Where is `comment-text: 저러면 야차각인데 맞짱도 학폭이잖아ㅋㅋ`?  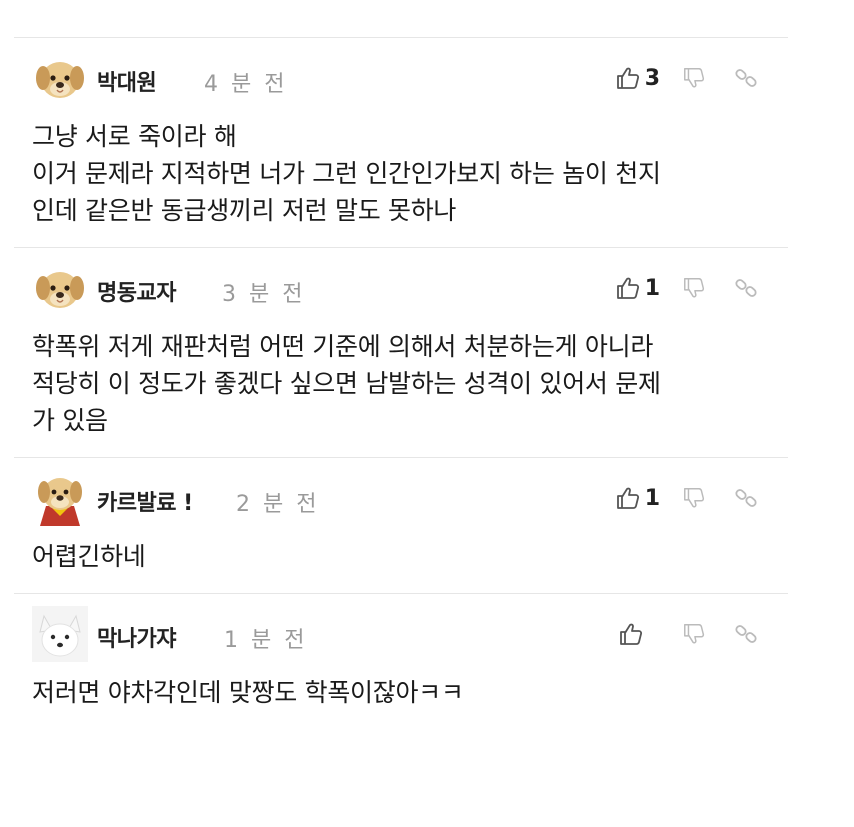 comment-text: 저러면 야차각인데 맞짱도 학폭이잖아ㅋㅋ is located at coordinates (401, 701).